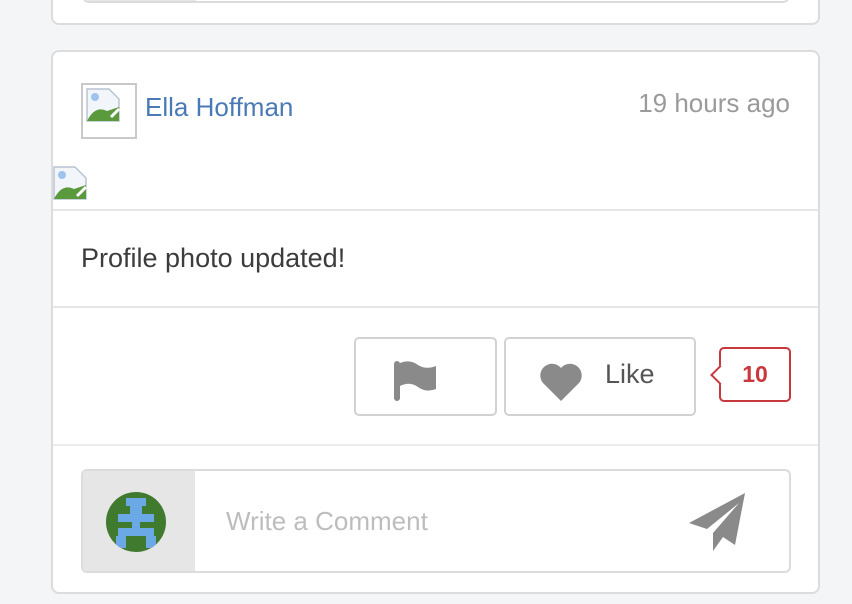 This screenshot has height=604, width=852. I want to click on paper-plane-icon, so click(717, 522).